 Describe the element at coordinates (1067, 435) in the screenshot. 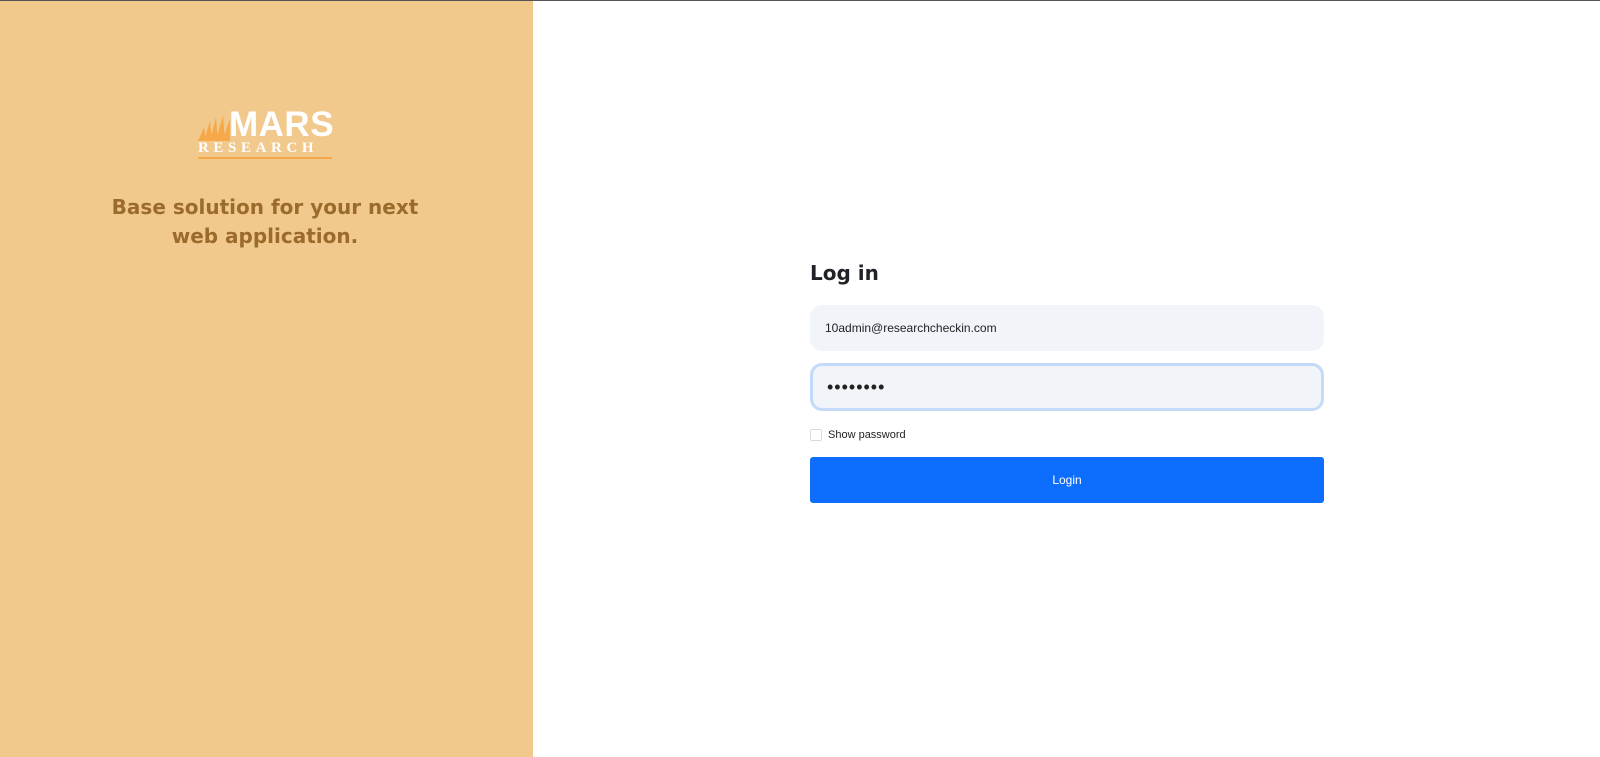

I see `show-password-row: Show password` at that location.